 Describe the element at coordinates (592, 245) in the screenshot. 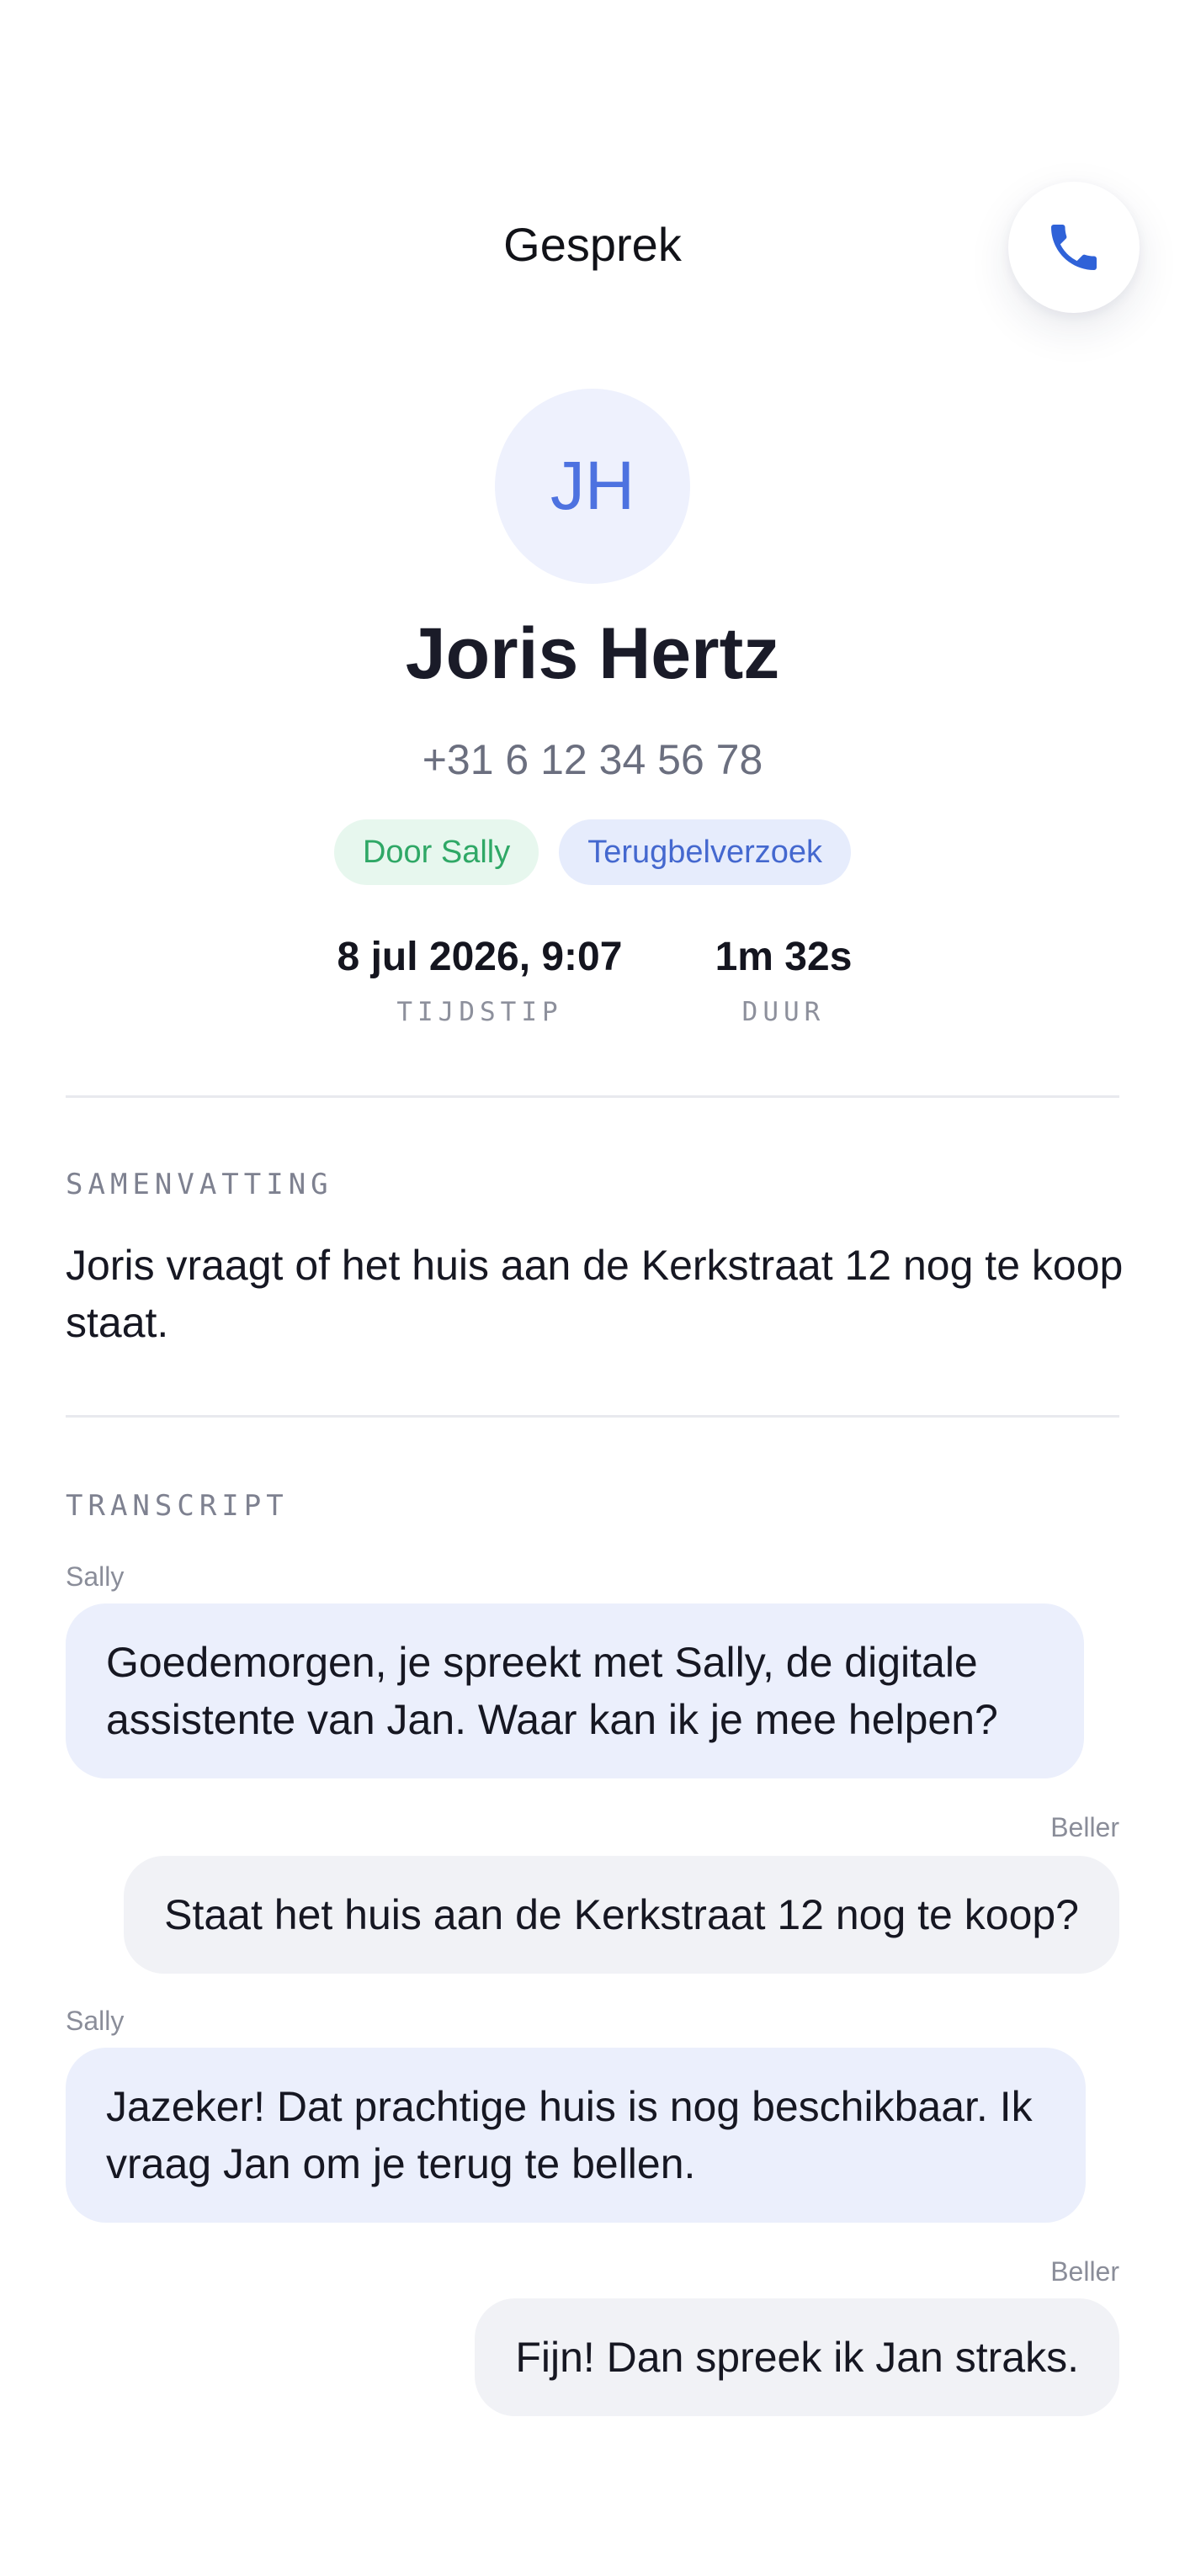

I see `page-title: Gesprek` at that location.